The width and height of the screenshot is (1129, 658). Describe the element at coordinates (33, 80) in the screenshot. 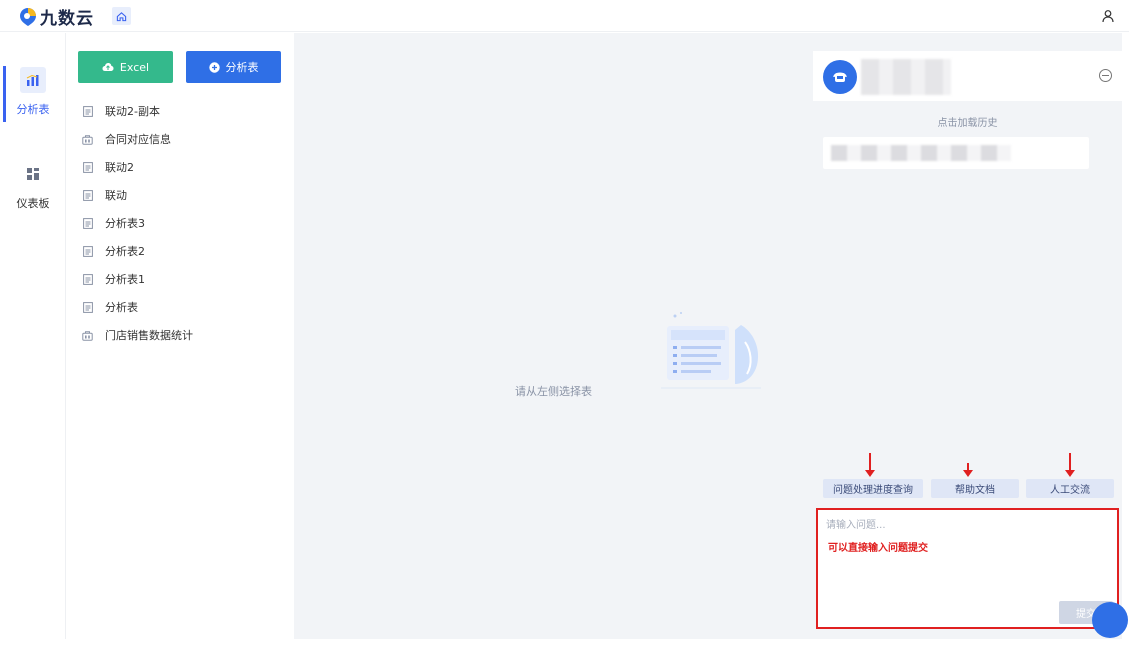

I see `chart-icon` at that location.